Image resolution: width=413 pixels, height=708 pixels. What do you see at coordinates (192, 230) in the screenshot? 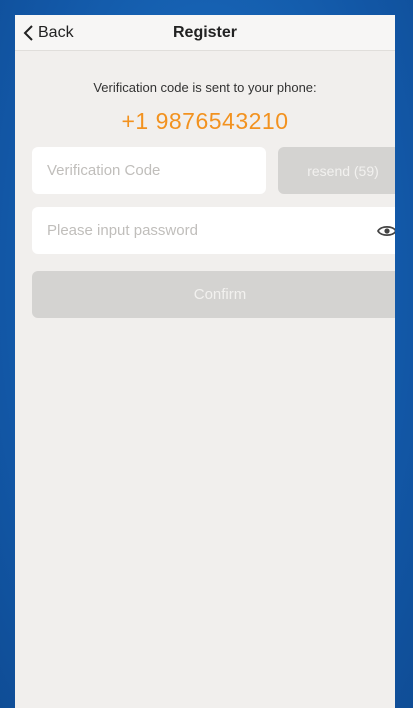
I see `password-input` at bounding box center [192, 230].